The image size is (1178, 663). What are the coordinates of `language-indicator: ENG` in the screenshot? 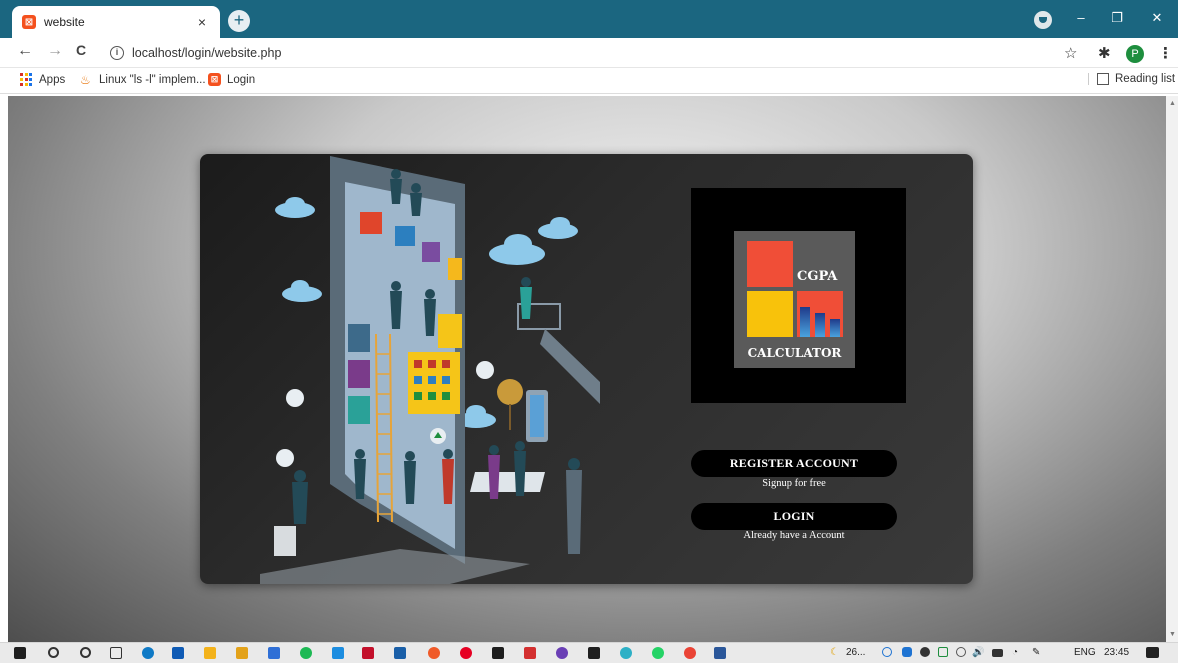 It's located at (1085, 652).